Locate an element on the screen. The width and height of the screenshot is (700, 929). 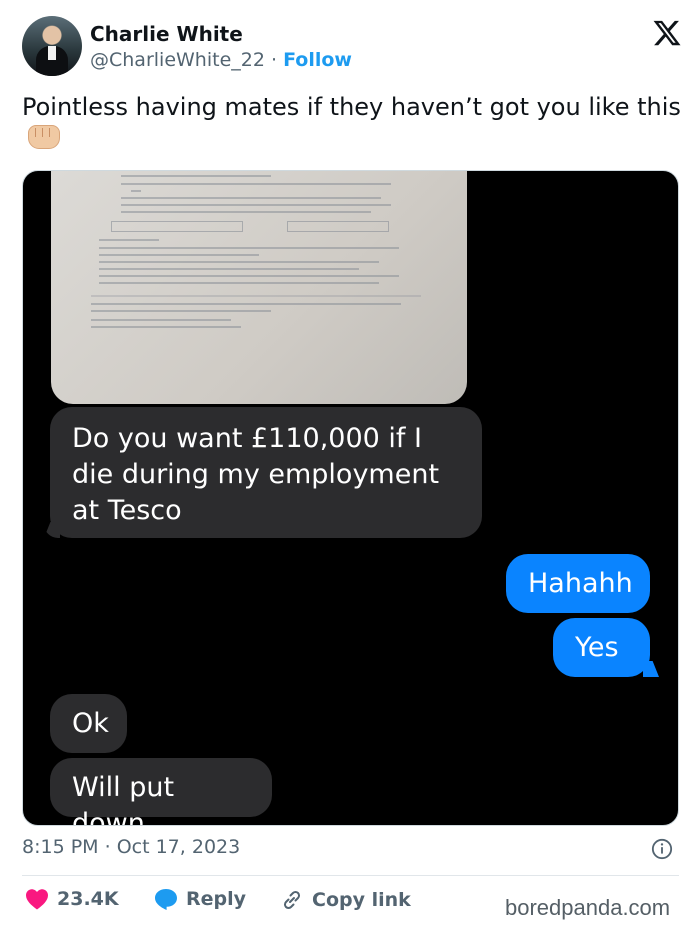
message-incoming-2: Ok is located at coordinates (88, 723).